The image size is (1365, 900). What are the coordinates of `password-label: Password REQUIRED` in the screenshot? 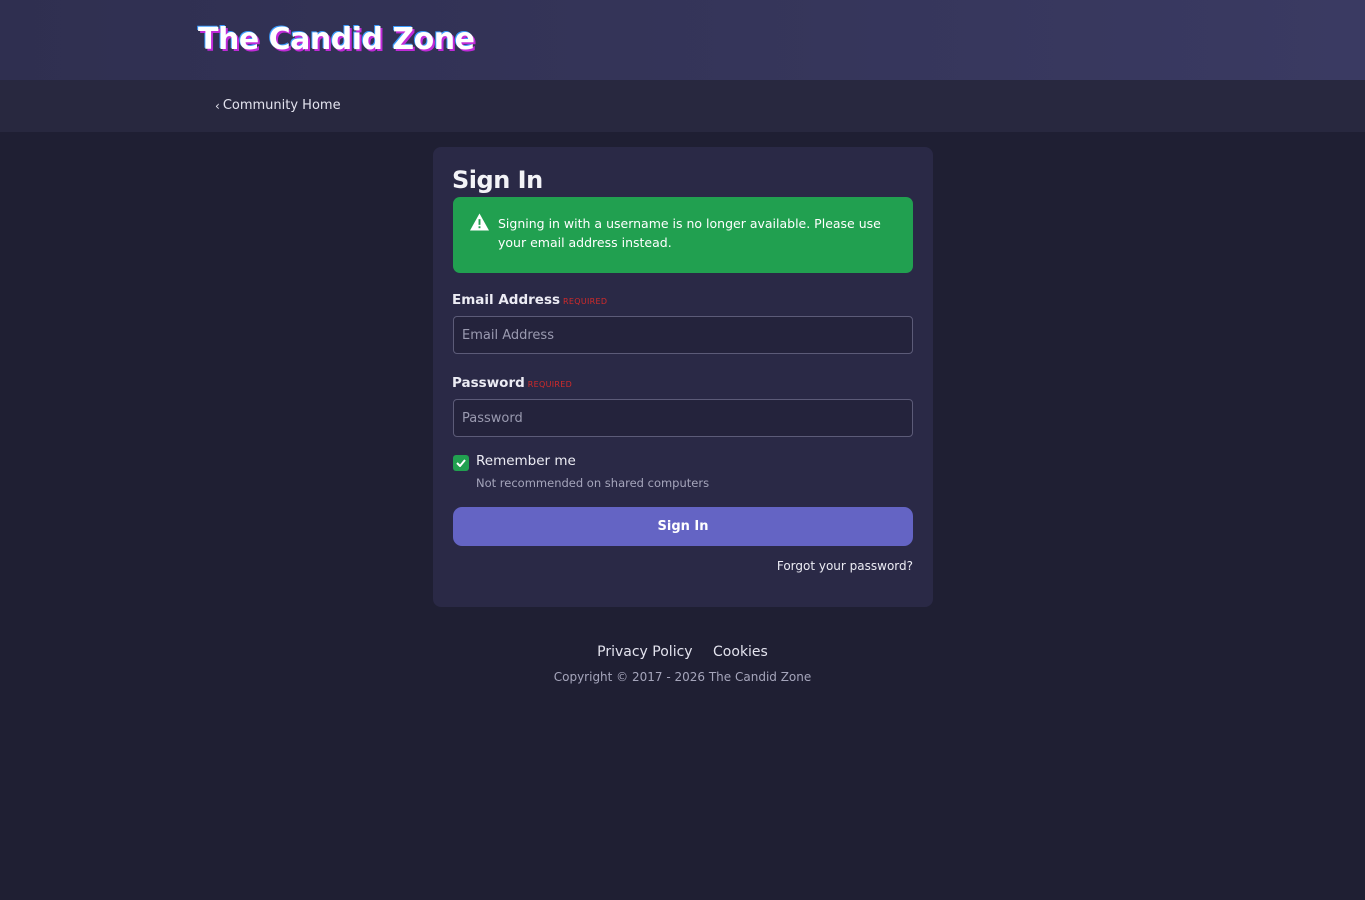 It's located at (512, 383).